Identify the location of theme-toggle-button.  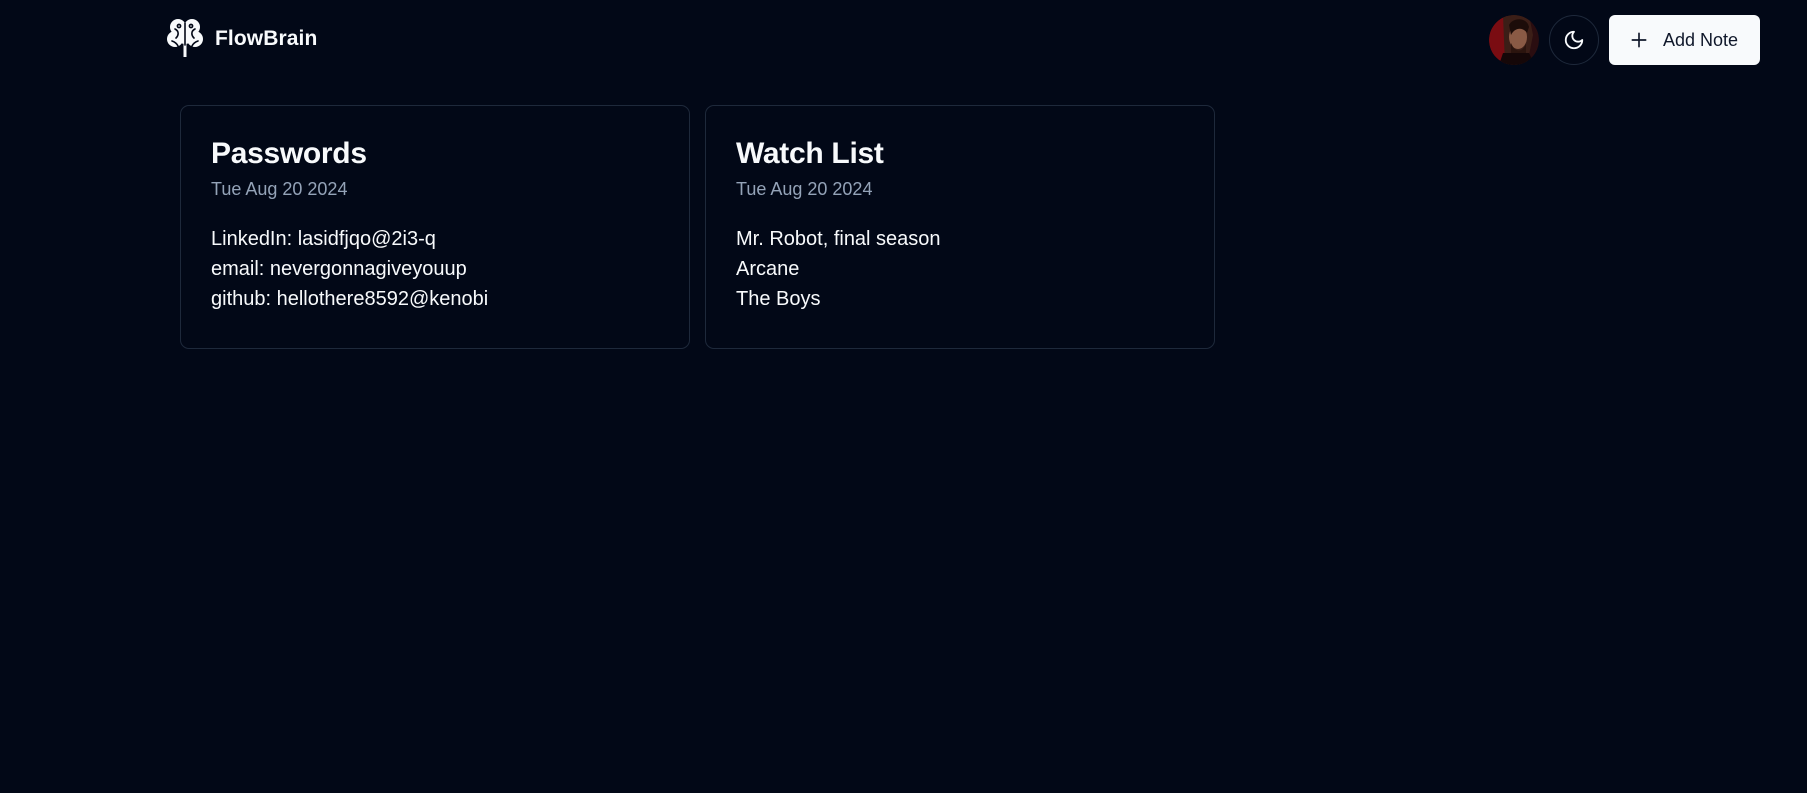
(1573, 40).